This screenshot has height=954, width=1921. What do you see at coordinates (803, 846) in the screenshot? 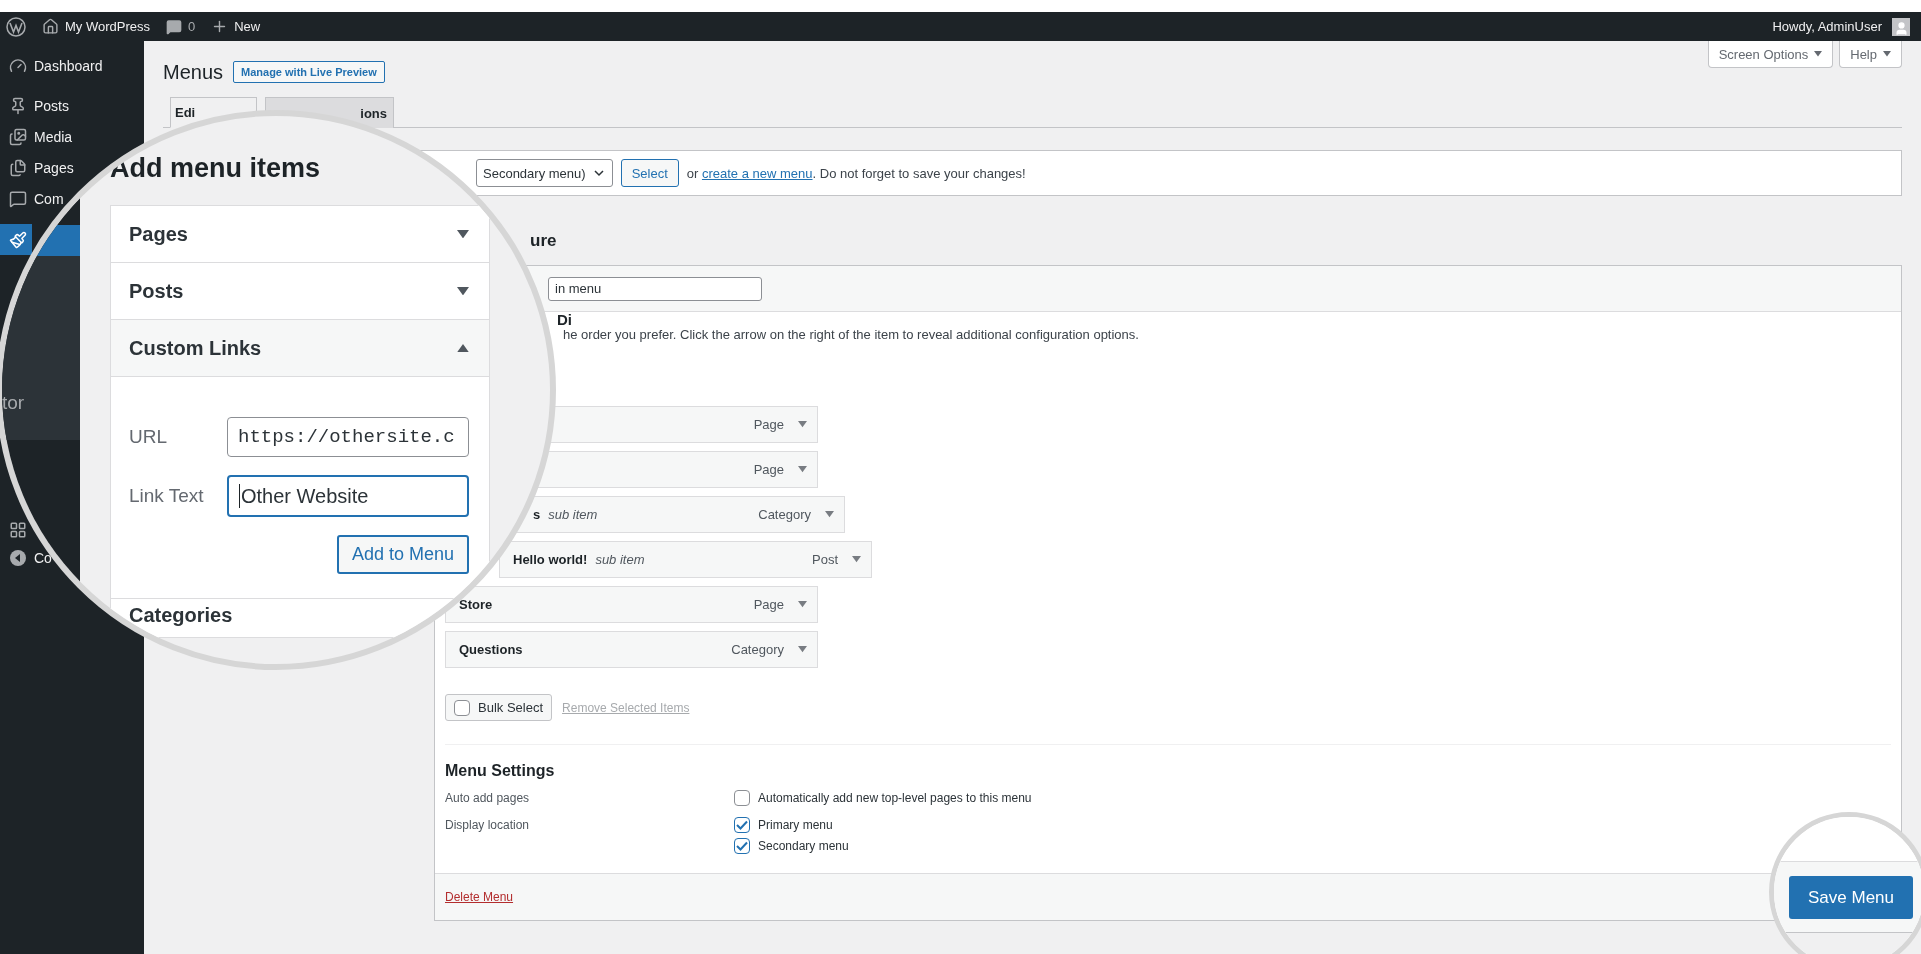
I see `option-label: Secondary menu` at bounding box center [803, 846].